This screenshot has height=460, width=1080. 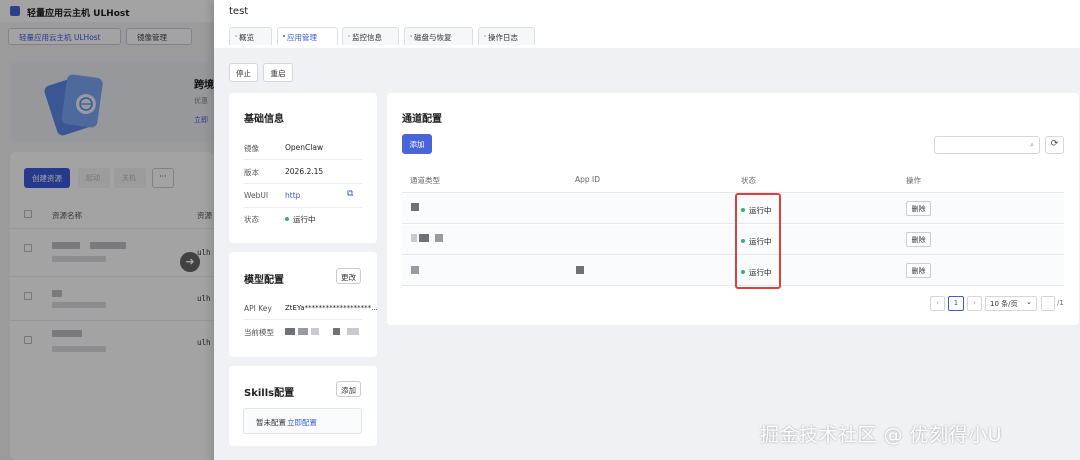 What do you see at coordinates (580, 270) in the screenshot?
I see `redacted-app-id` at bounding box center [580, 270].